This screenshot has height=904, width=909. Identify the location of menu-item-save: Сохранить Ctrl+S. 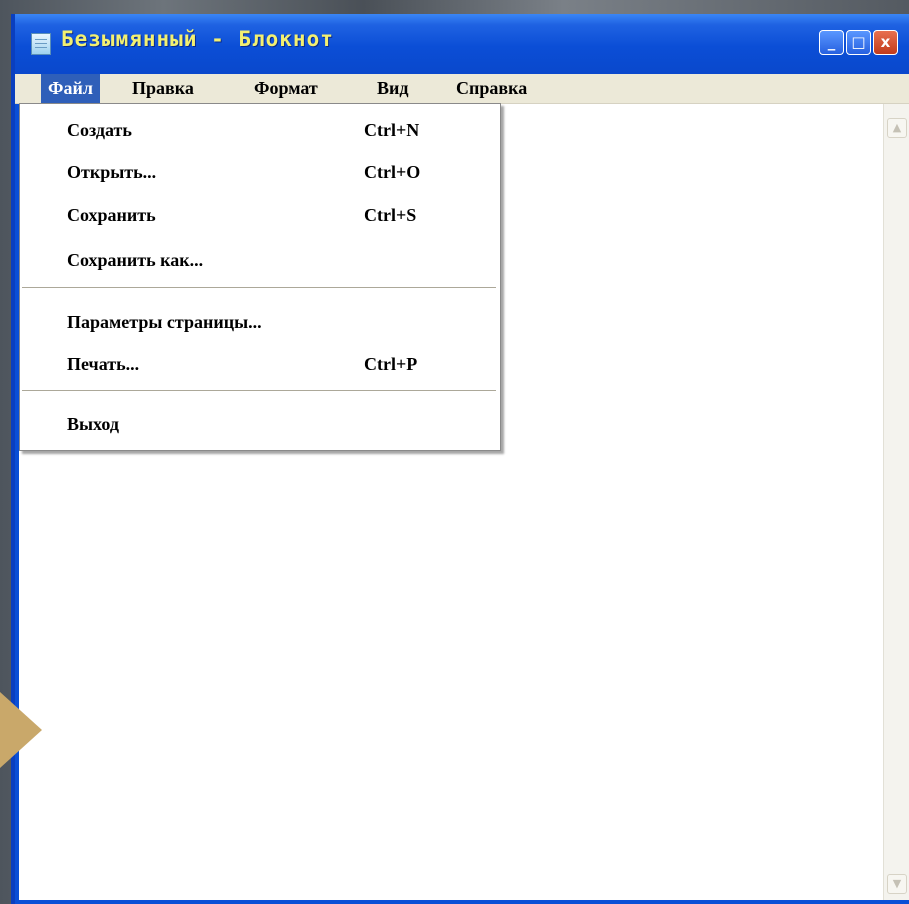
(260, 215).